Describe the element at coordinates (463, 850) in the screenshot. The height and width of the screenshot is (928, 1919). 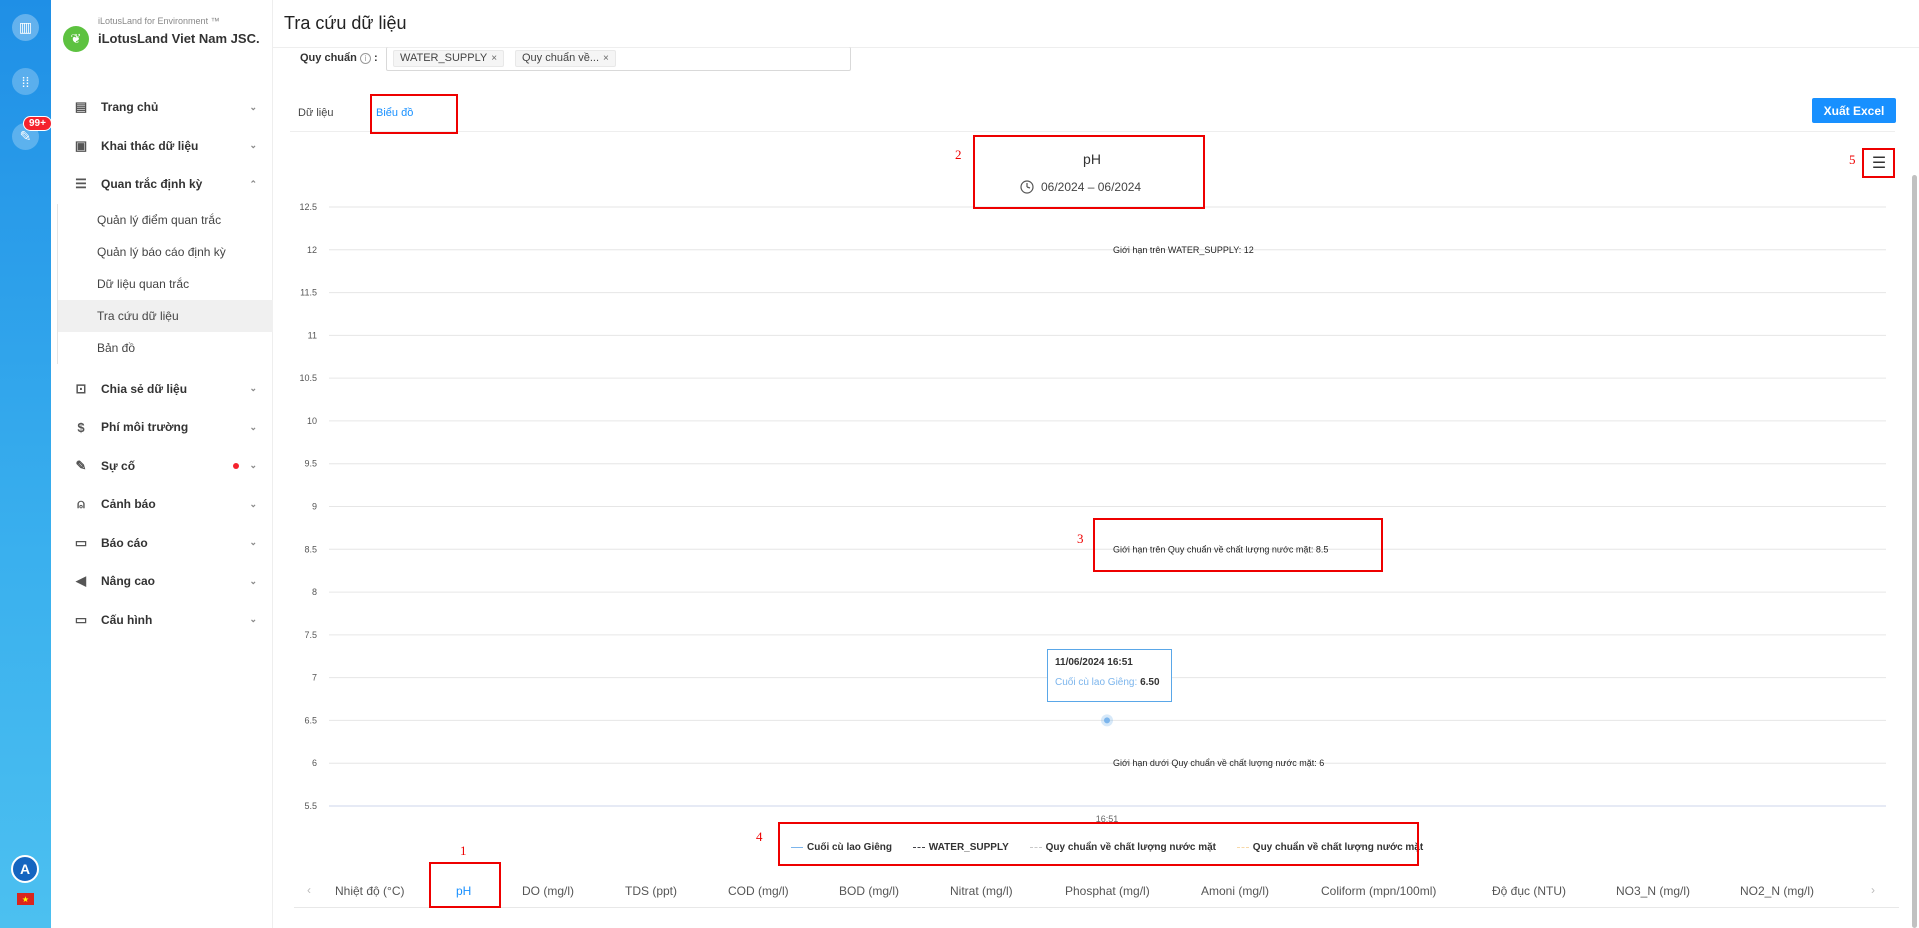
I see `annotation-number: 1` at that location.